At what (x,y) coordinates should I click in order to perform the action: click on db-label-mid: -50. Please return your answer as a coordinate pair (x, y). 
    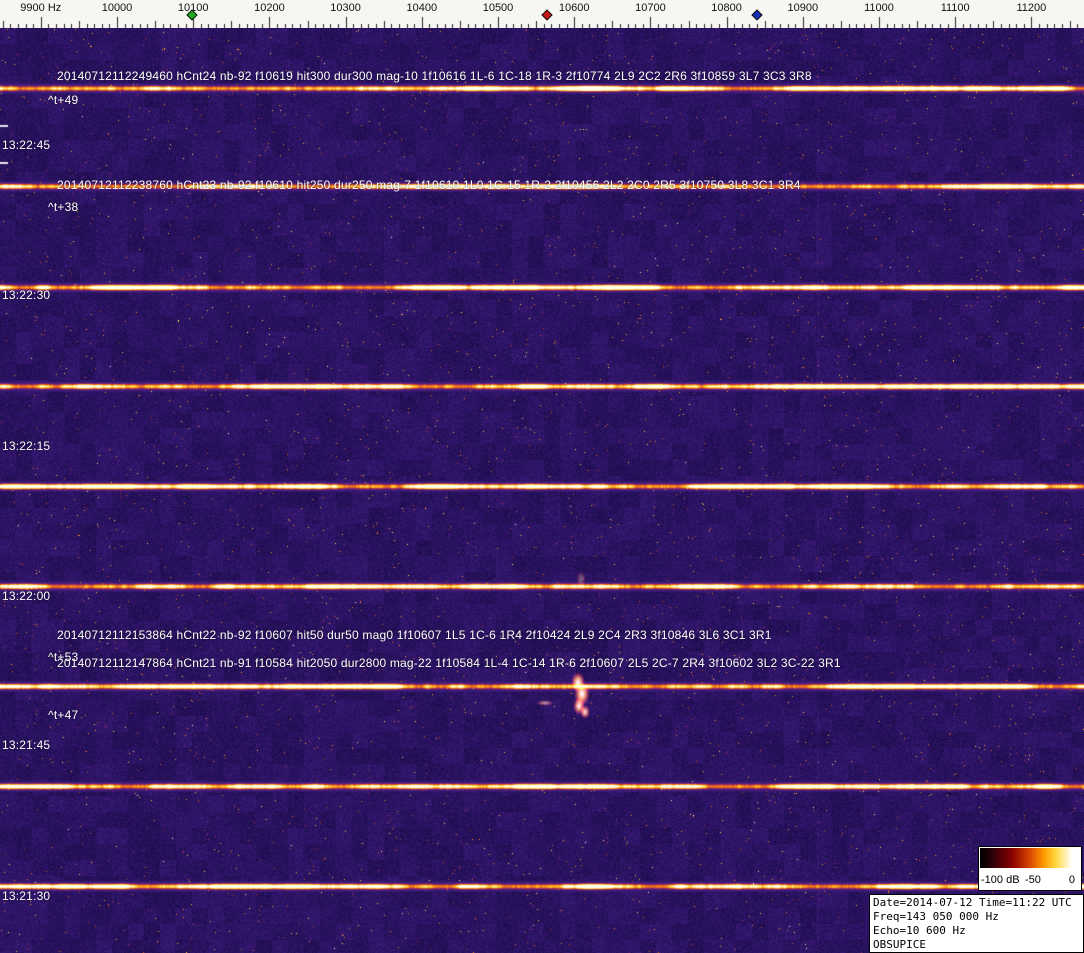
    Looking at the image, I should click on (1033, 880).